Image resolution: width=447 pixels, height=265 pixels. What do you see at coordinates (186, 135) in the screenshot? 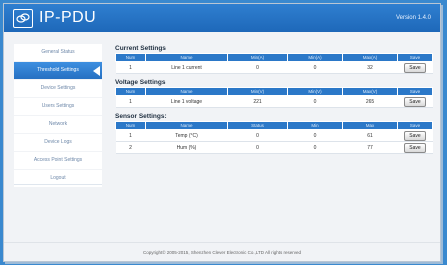
I see `name-cell: Temp (°C)` at bounding box center [186, 135].